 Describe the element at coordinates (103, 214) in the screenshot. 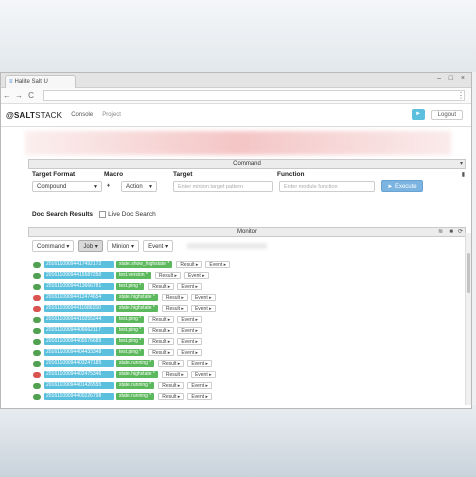

I see `live-doc-search-checkbox` at that location.